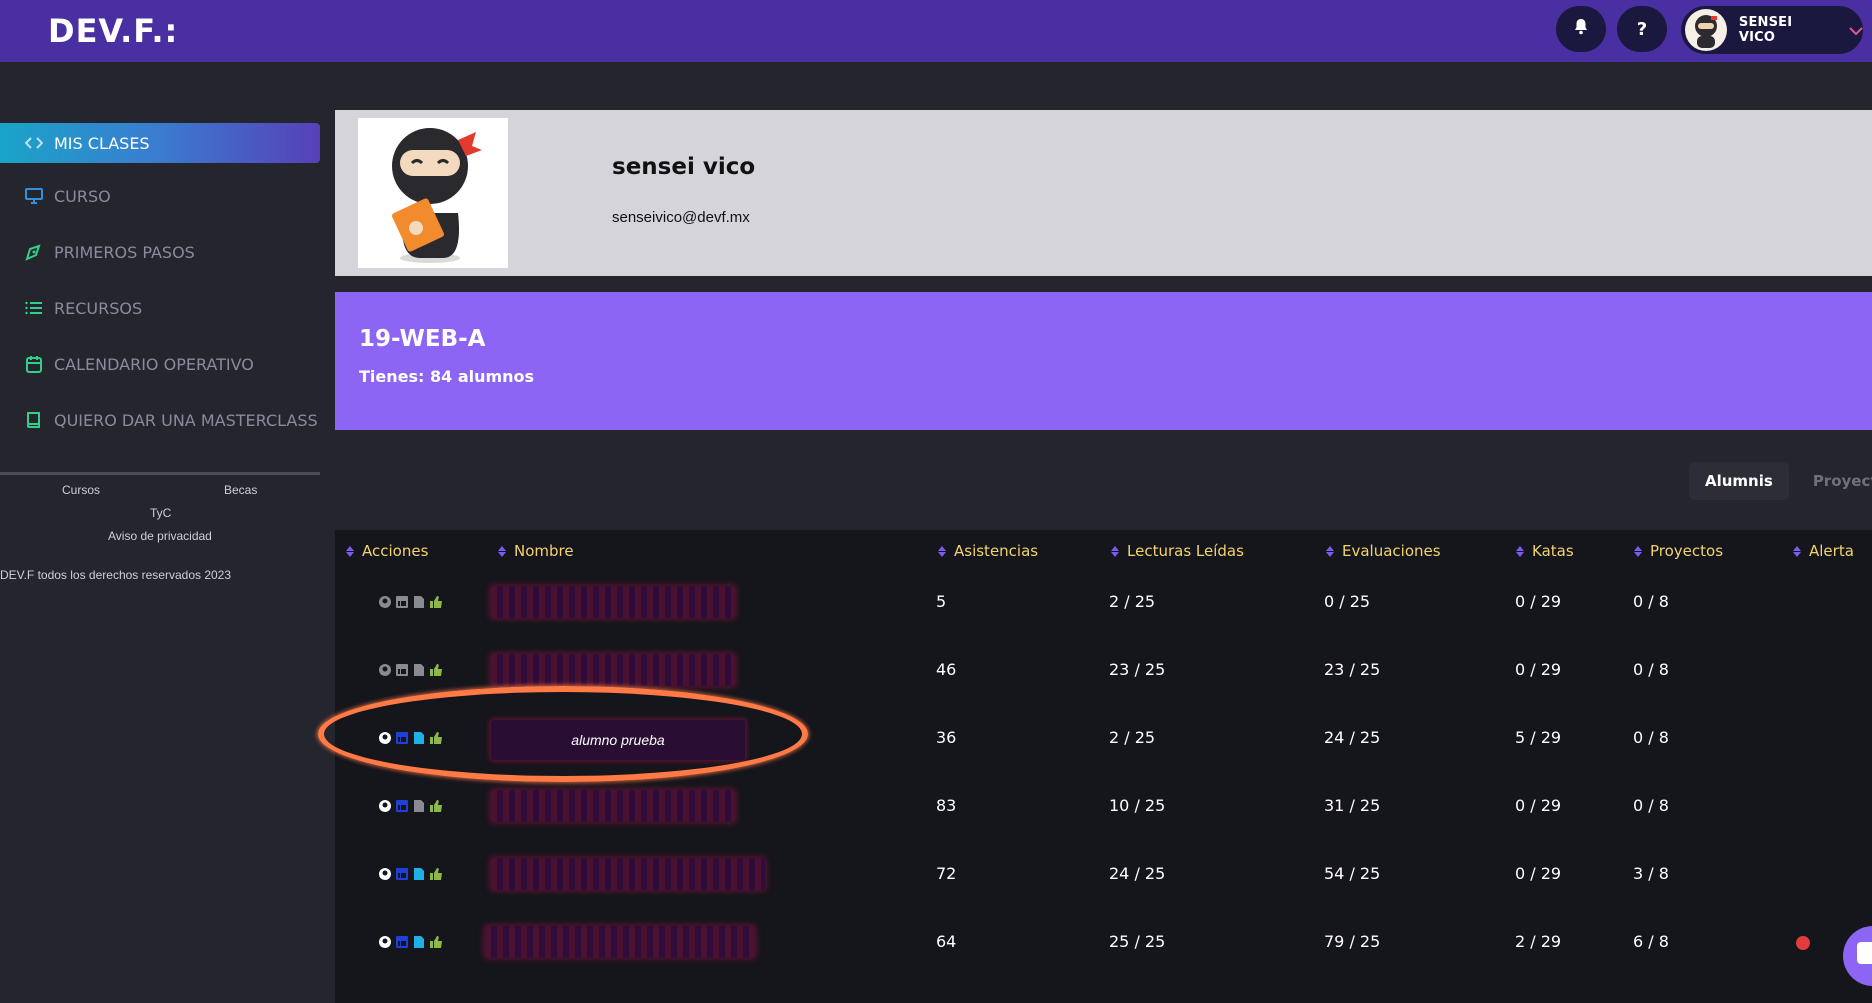 This screenshot has width=1872, height=1003. Describe the element at coordinates (1137, 805) in the screenshot. I see `cell-lecturas: 10 / 25` at that location.